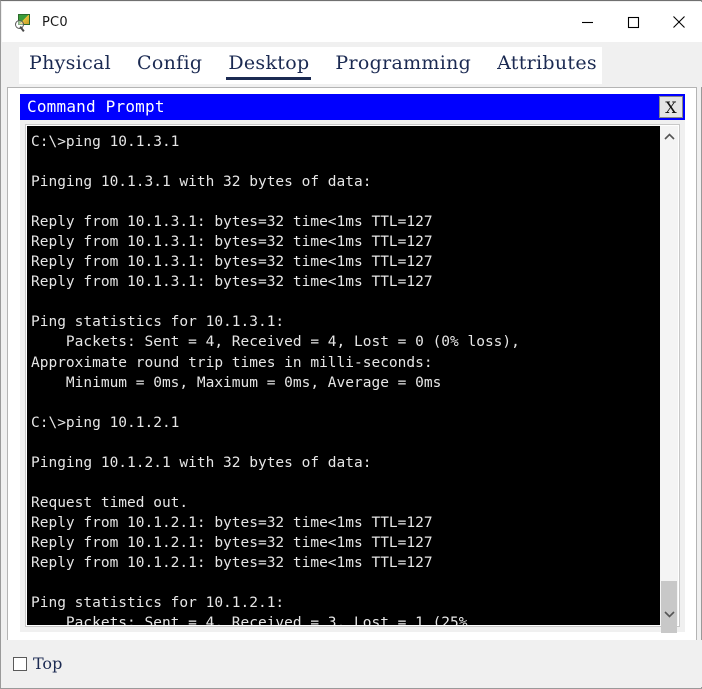  Describe the element at coordinates (587, 22) in the screenshot. I see `minimize-button` at that location.